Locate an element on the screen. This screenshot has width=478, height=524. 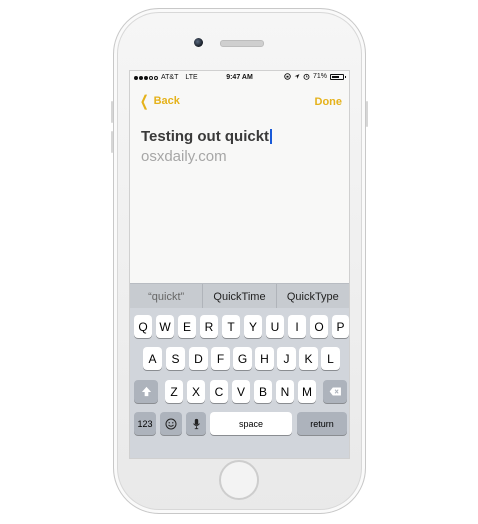
key-c: C is located at coordinates (219, 391).